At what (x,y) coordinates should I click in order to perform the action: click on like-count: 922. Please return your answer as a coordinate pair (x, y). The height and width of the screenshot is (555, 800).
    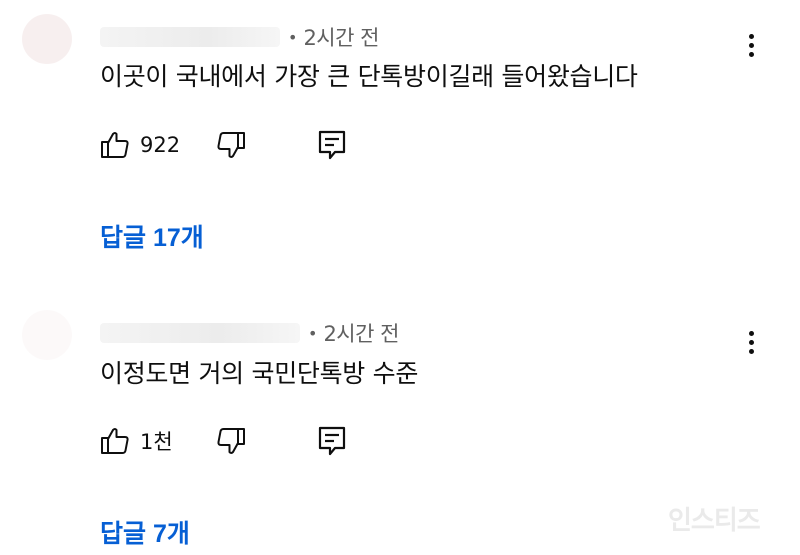
    Looking at the image, I should click on (160, 145).